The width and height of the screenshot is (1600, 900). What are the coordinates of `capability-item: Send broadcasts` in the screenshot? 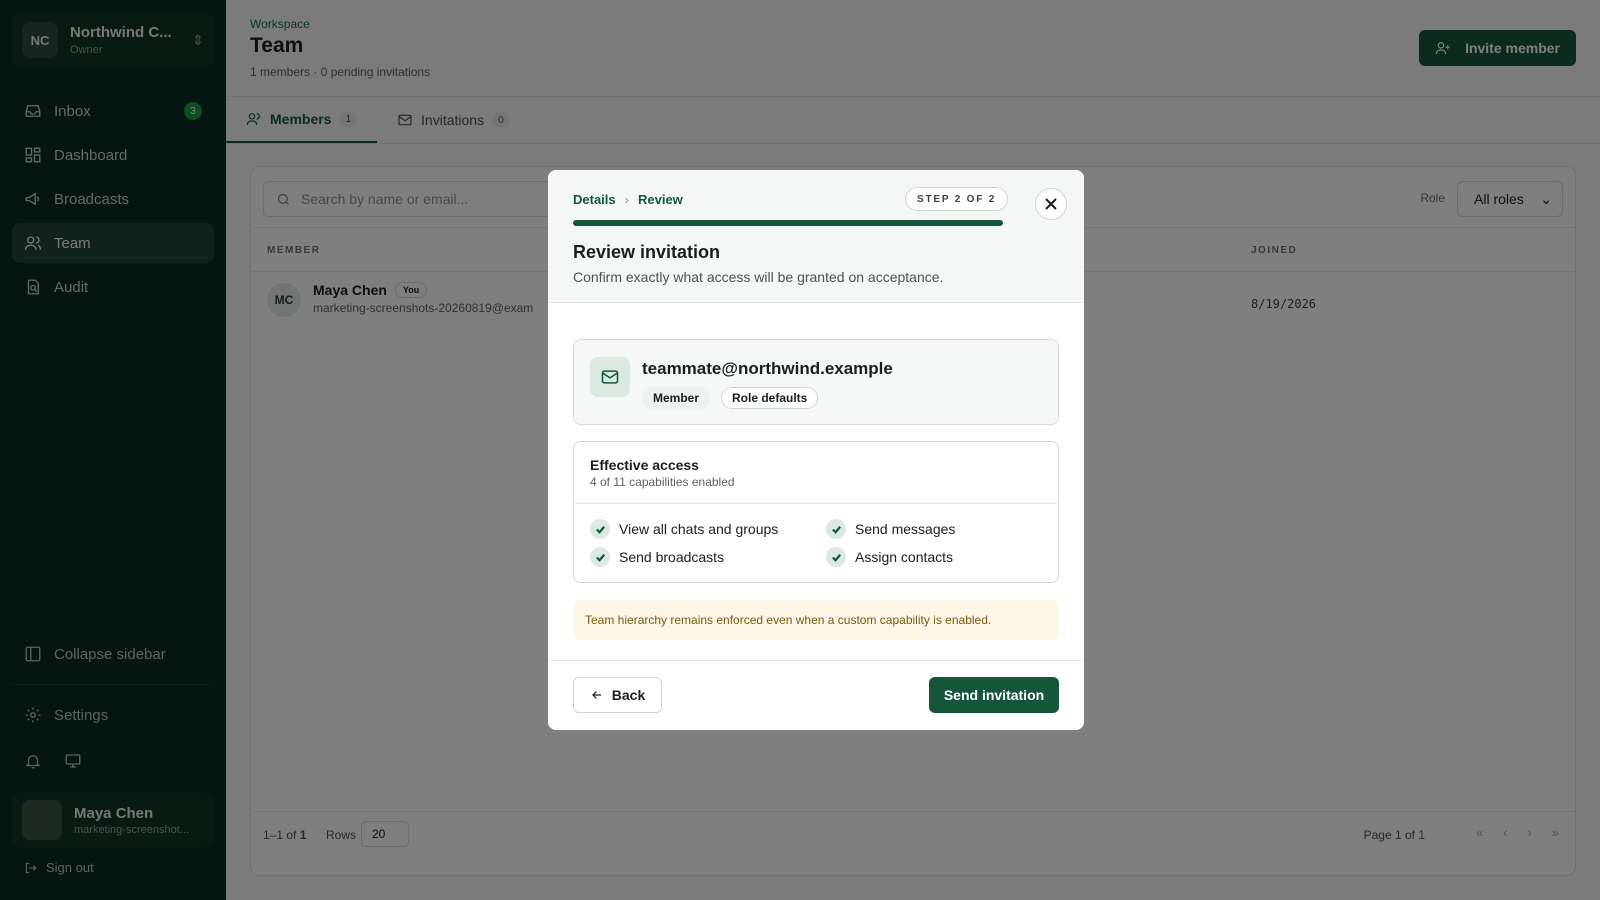 It's located at (657, 557).